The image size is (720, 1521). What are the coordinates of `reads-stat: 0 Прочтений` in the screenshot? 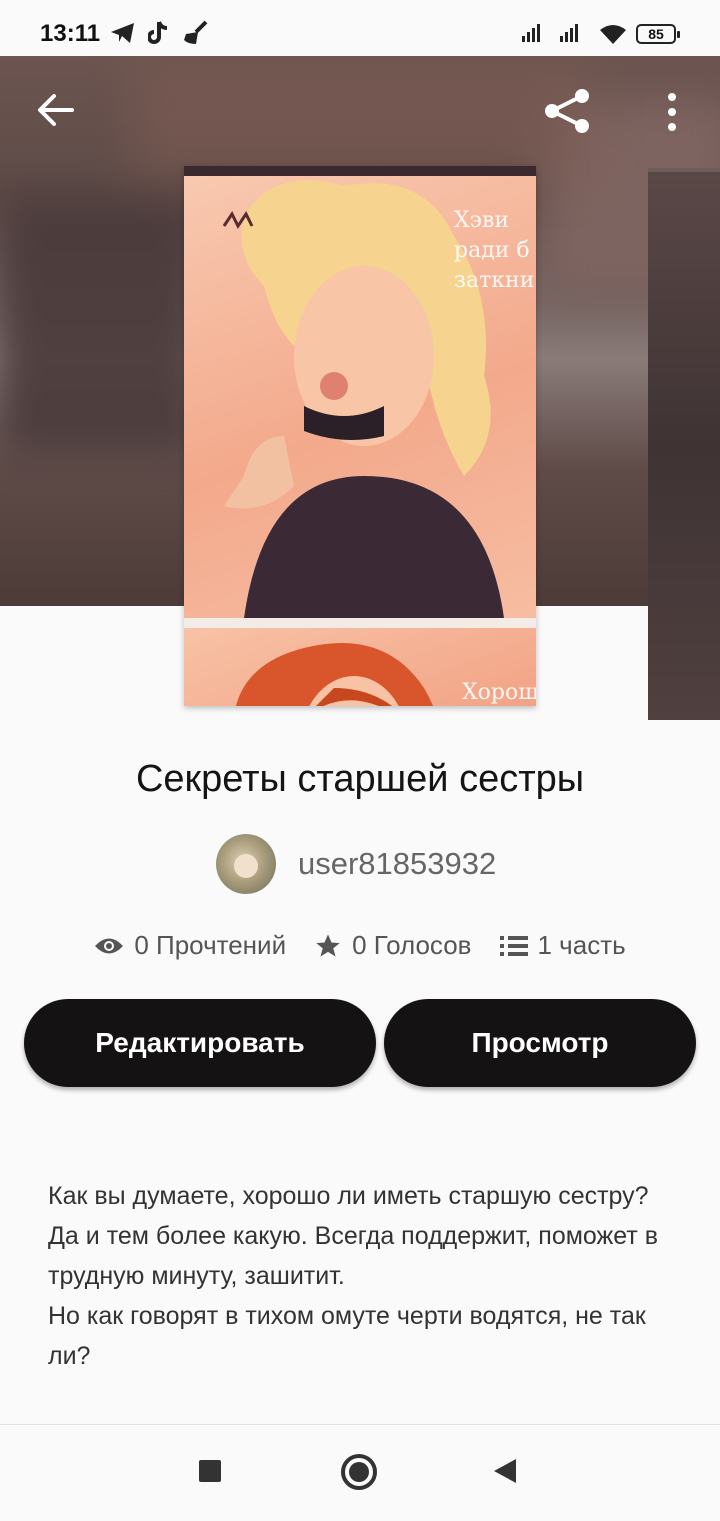 It's located at (190, 945).